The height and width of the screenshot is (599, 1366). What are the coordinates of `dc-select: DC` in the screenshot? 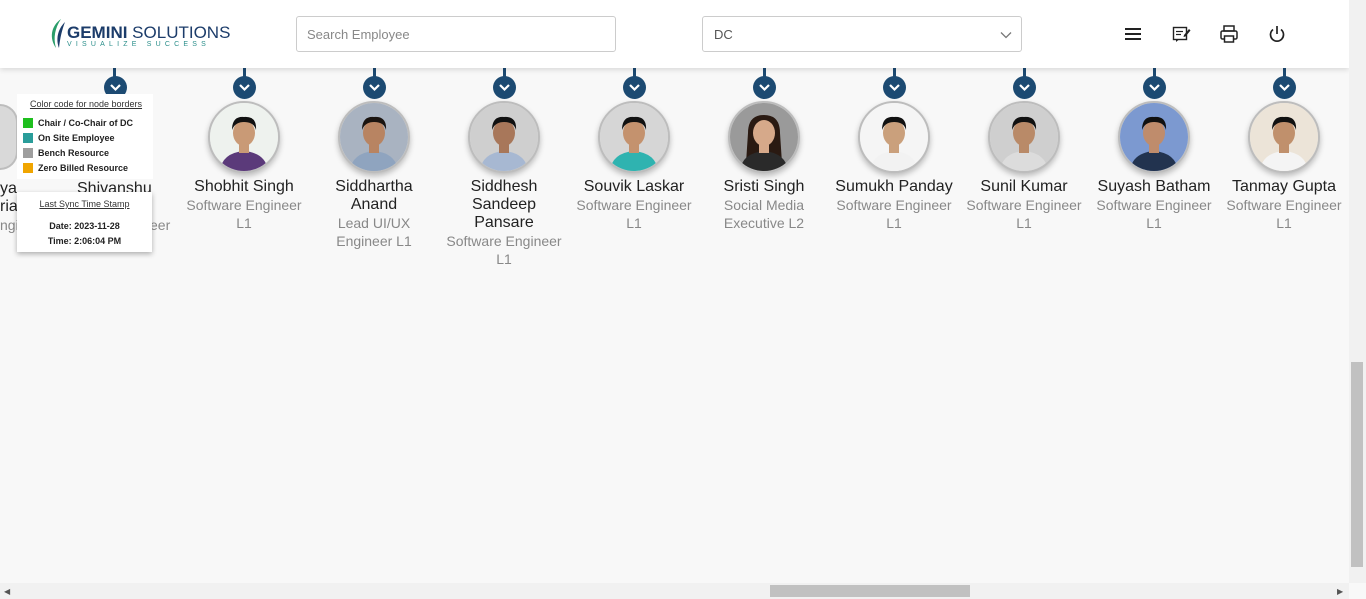 It's located at (862, 34).